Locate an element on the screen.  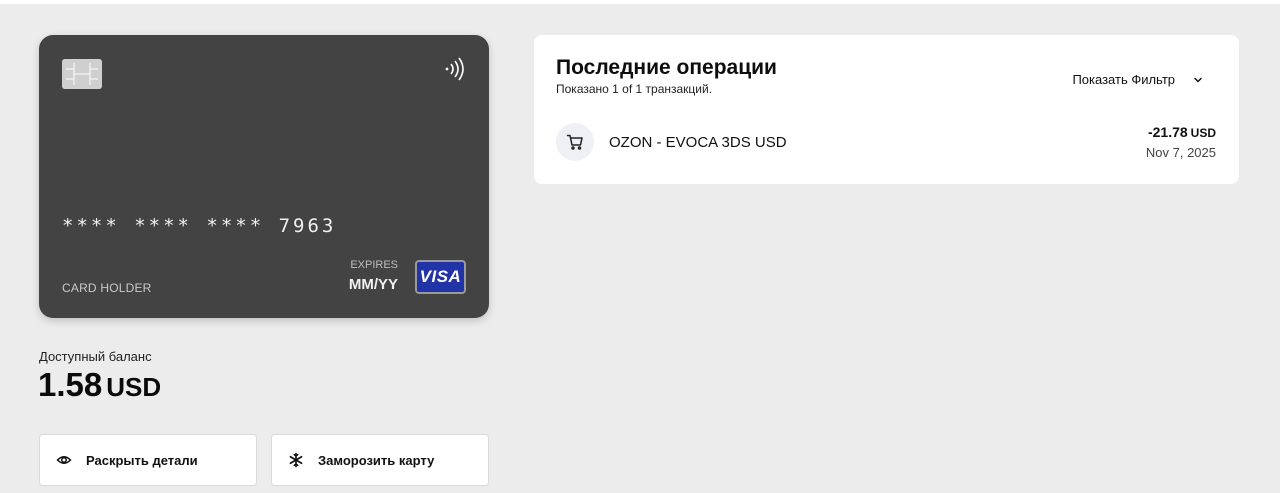
panel-title: Последние операции is located at coordinates (666, 67).